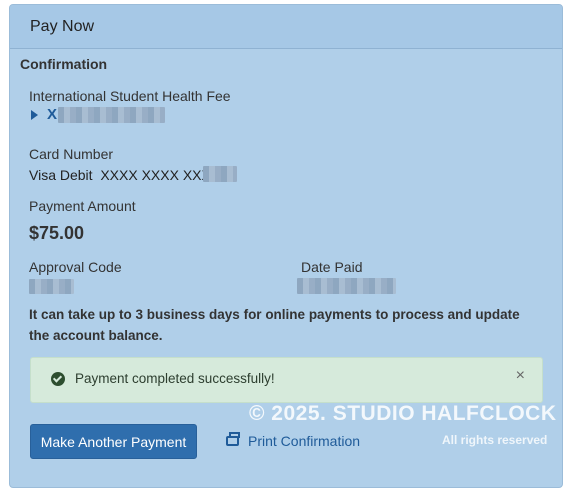 This screenshot has width=570, height=497. What do you see at coordinates (175, 378) in the screenshot?
I see `alert-message: Payment completed successfully!` at bounding box center [175, 378].